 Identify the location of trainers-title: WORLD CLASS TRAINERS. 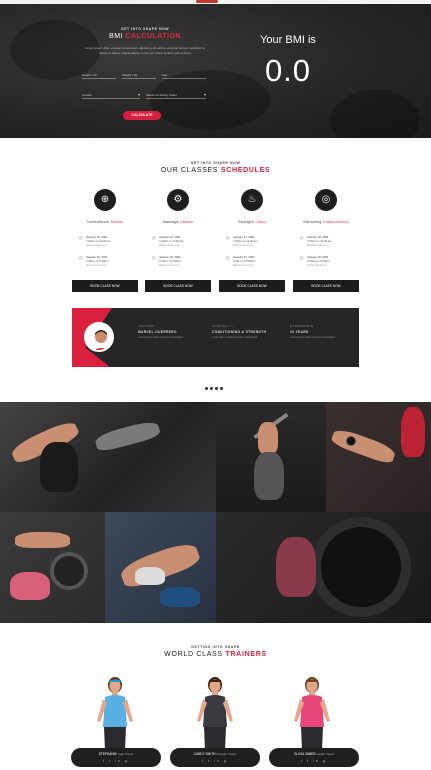
(215, 654).